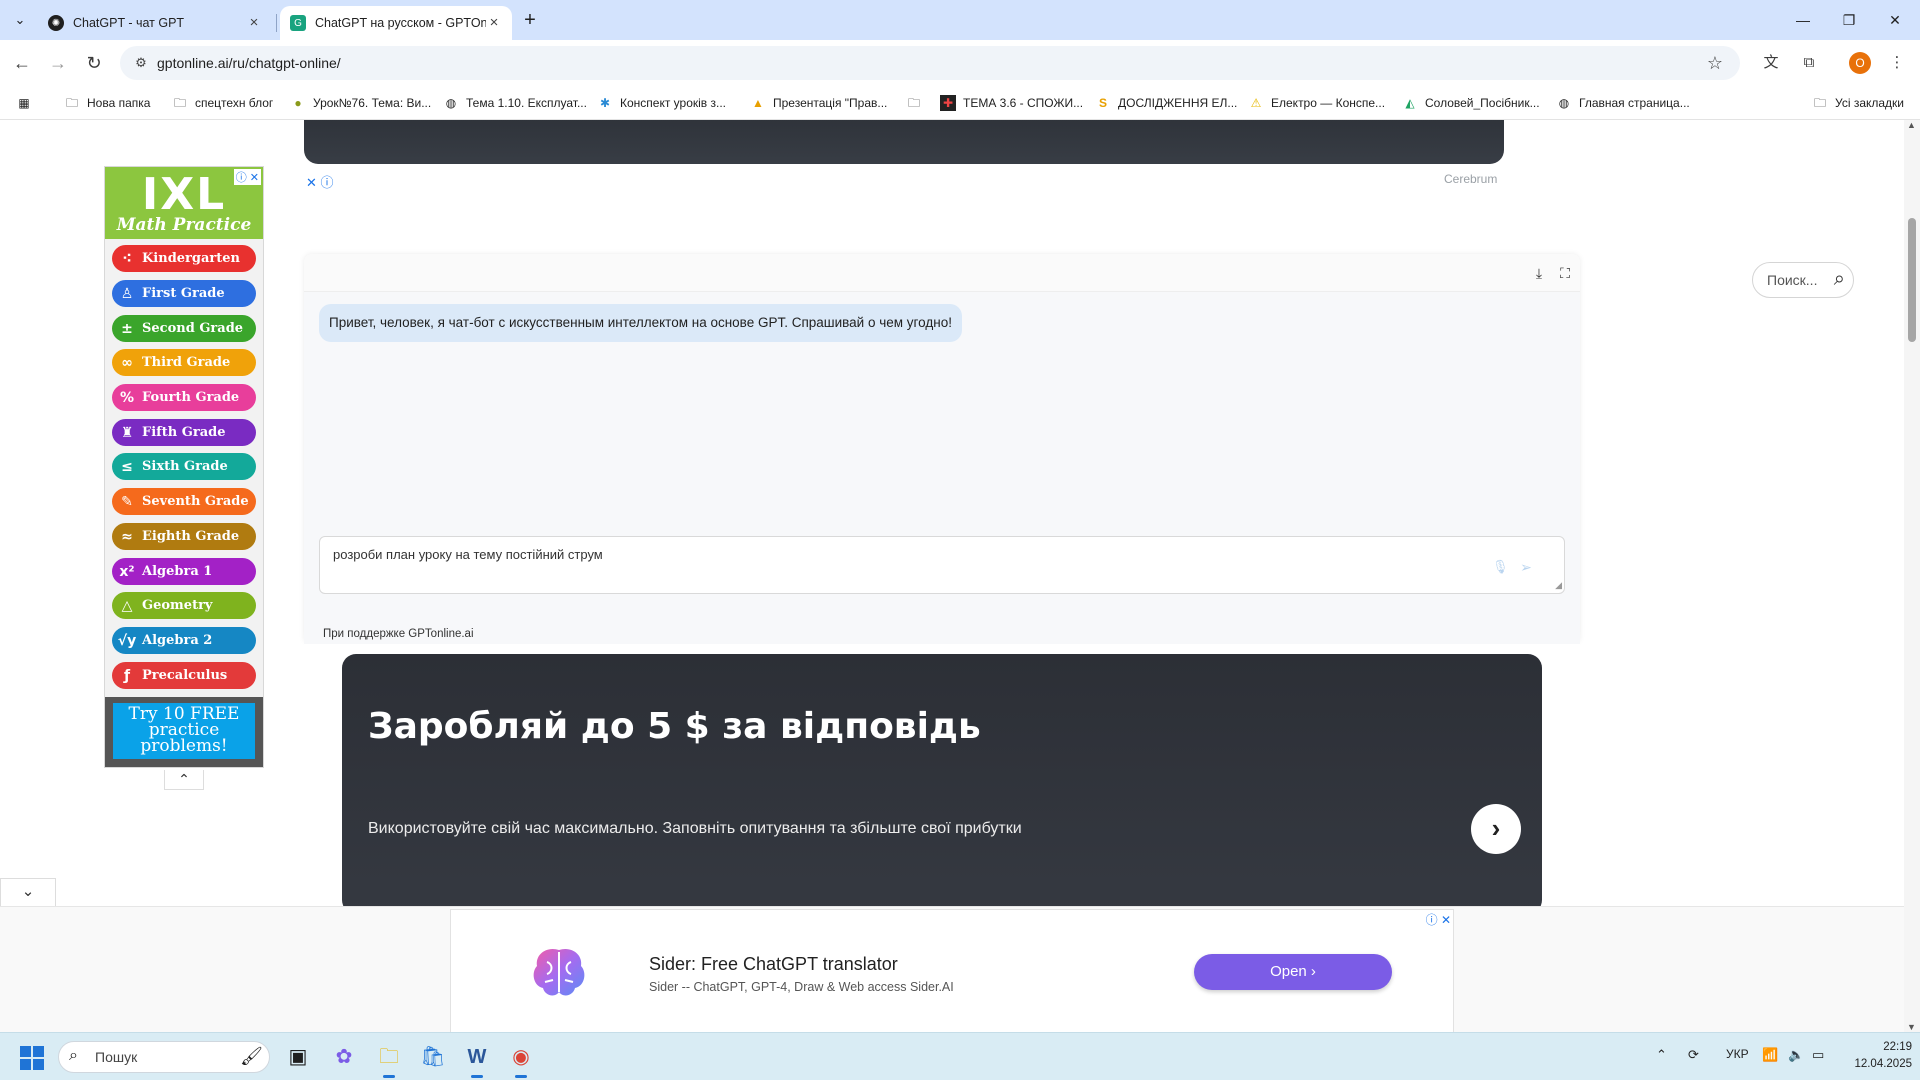  What do you see at coordinates (155, 23) in the screenshot?
I see `tab-chatgpt-chat: ✺ ChatGPT - чат GPT ×` at bounding box center [155, 23].